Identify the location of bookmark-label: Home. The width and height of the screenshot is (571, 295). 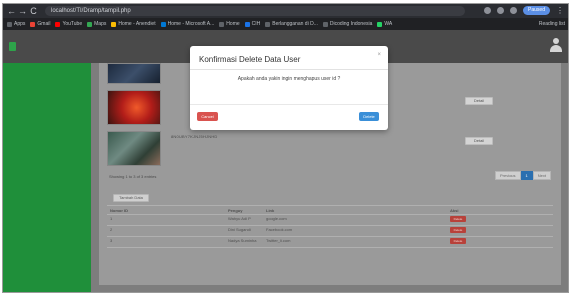
(233, 24).